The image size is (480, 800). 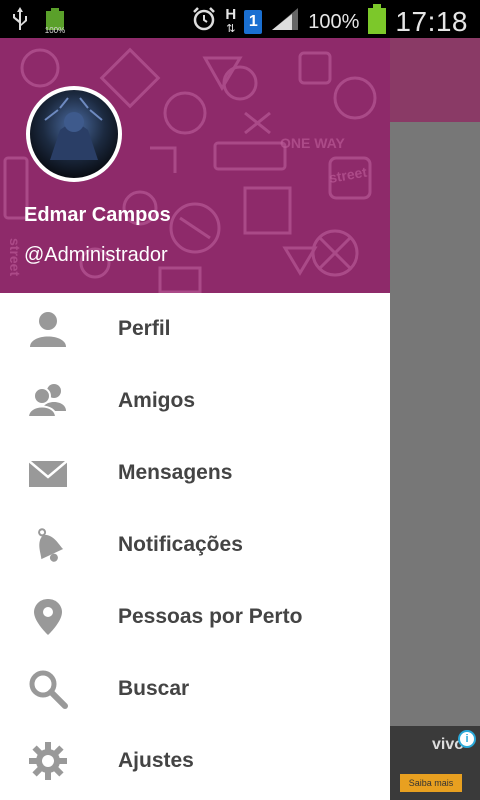 I want to click on menu-item-pessoas-por-perto: Pessoas por Perto, so click(x=195, y=617).